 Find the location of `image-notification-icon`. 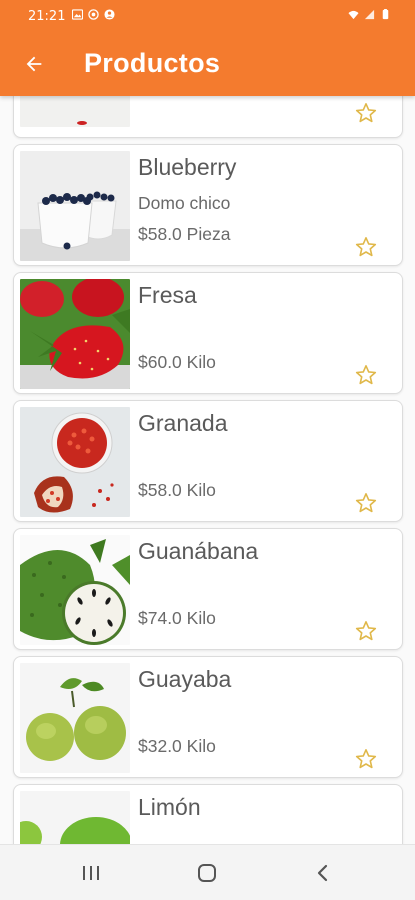

image-notification-icon is located at coordinates (77, 14).